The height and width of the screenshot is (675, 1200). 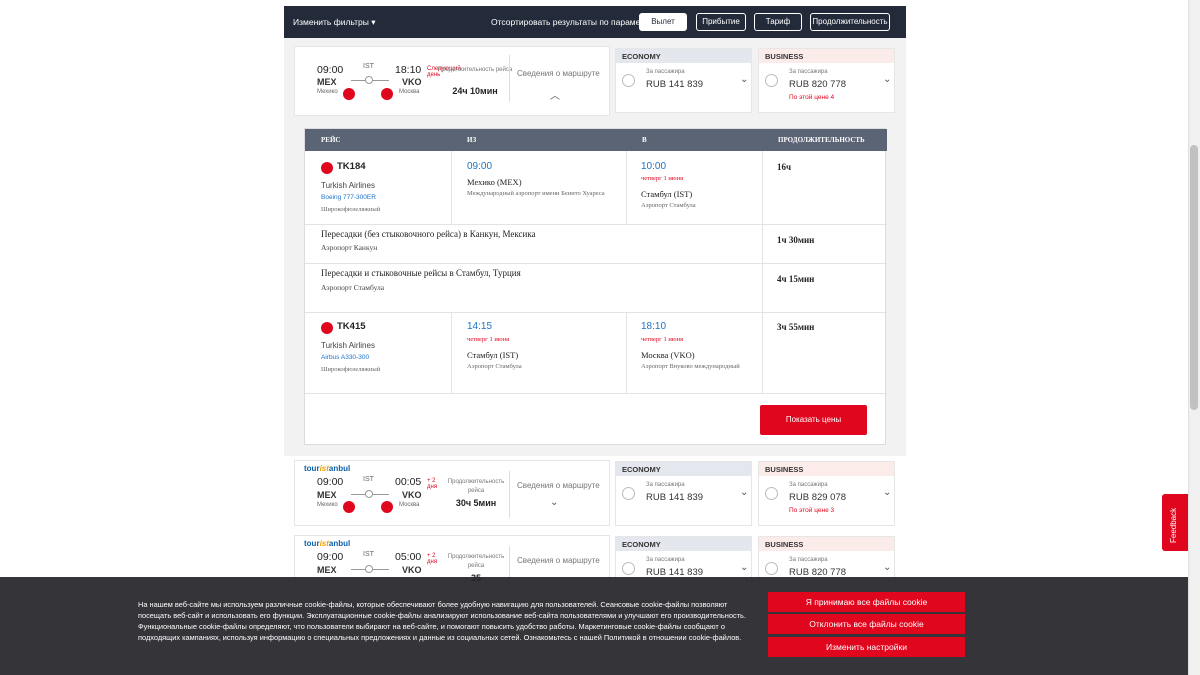 I want to click on sort-arrival-button: Прибытие, so click(x=721, y=22).